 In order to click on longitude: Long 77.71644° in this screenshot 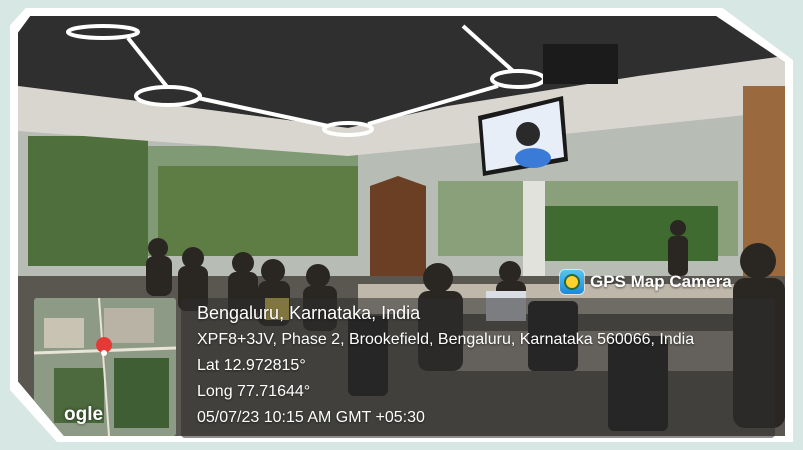, I will do `click(254, 391)`.